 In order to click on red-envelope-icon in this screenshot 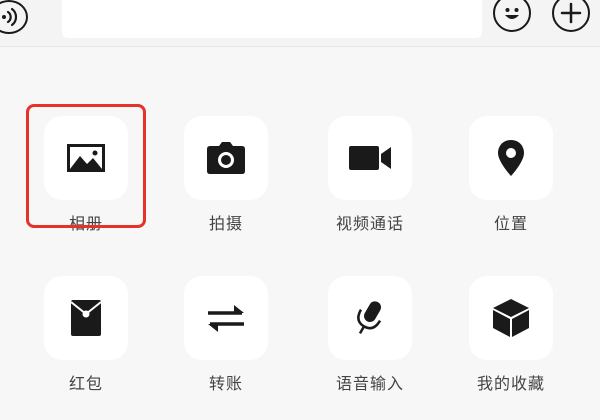, I will do `click(86, 318)`.